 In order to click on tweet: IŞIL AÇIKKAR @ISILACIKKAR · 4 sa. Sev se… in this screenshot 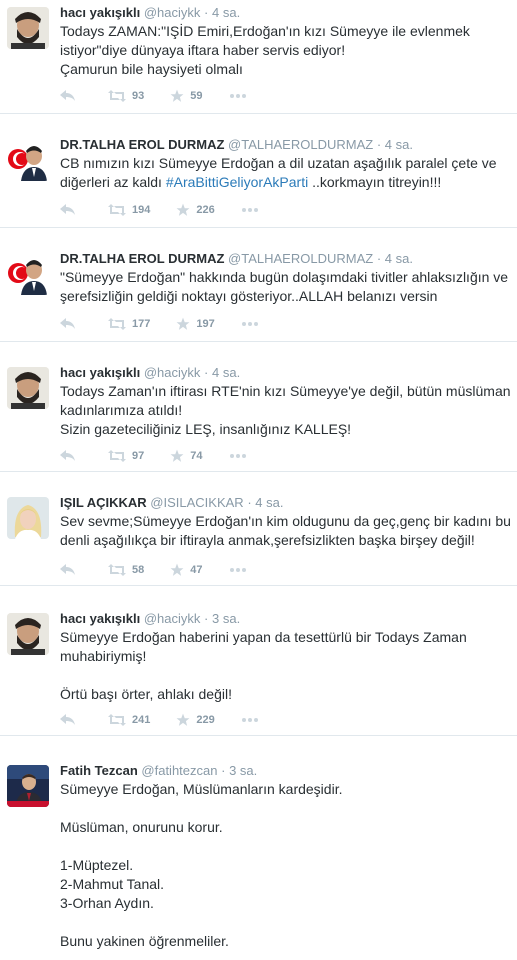, I will do `click(258, 529)`.